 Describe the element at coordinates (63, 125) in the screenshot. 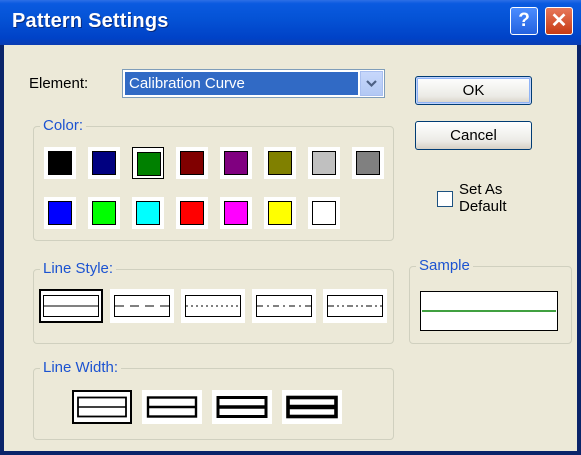

I see `color-group-title: Color:` at that location.